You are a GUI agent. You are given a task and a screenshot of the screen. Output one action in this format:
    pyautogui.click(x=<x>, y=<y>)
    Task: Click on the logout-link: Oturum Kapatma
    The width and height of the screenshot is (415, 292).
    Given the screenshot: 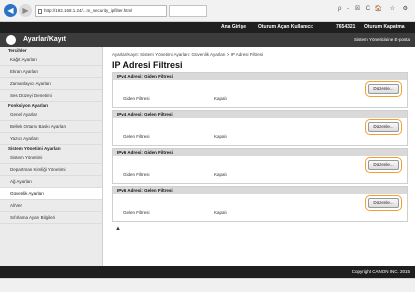 What is the action you would take?
    pyautogui.click(x=384, y=27)
    